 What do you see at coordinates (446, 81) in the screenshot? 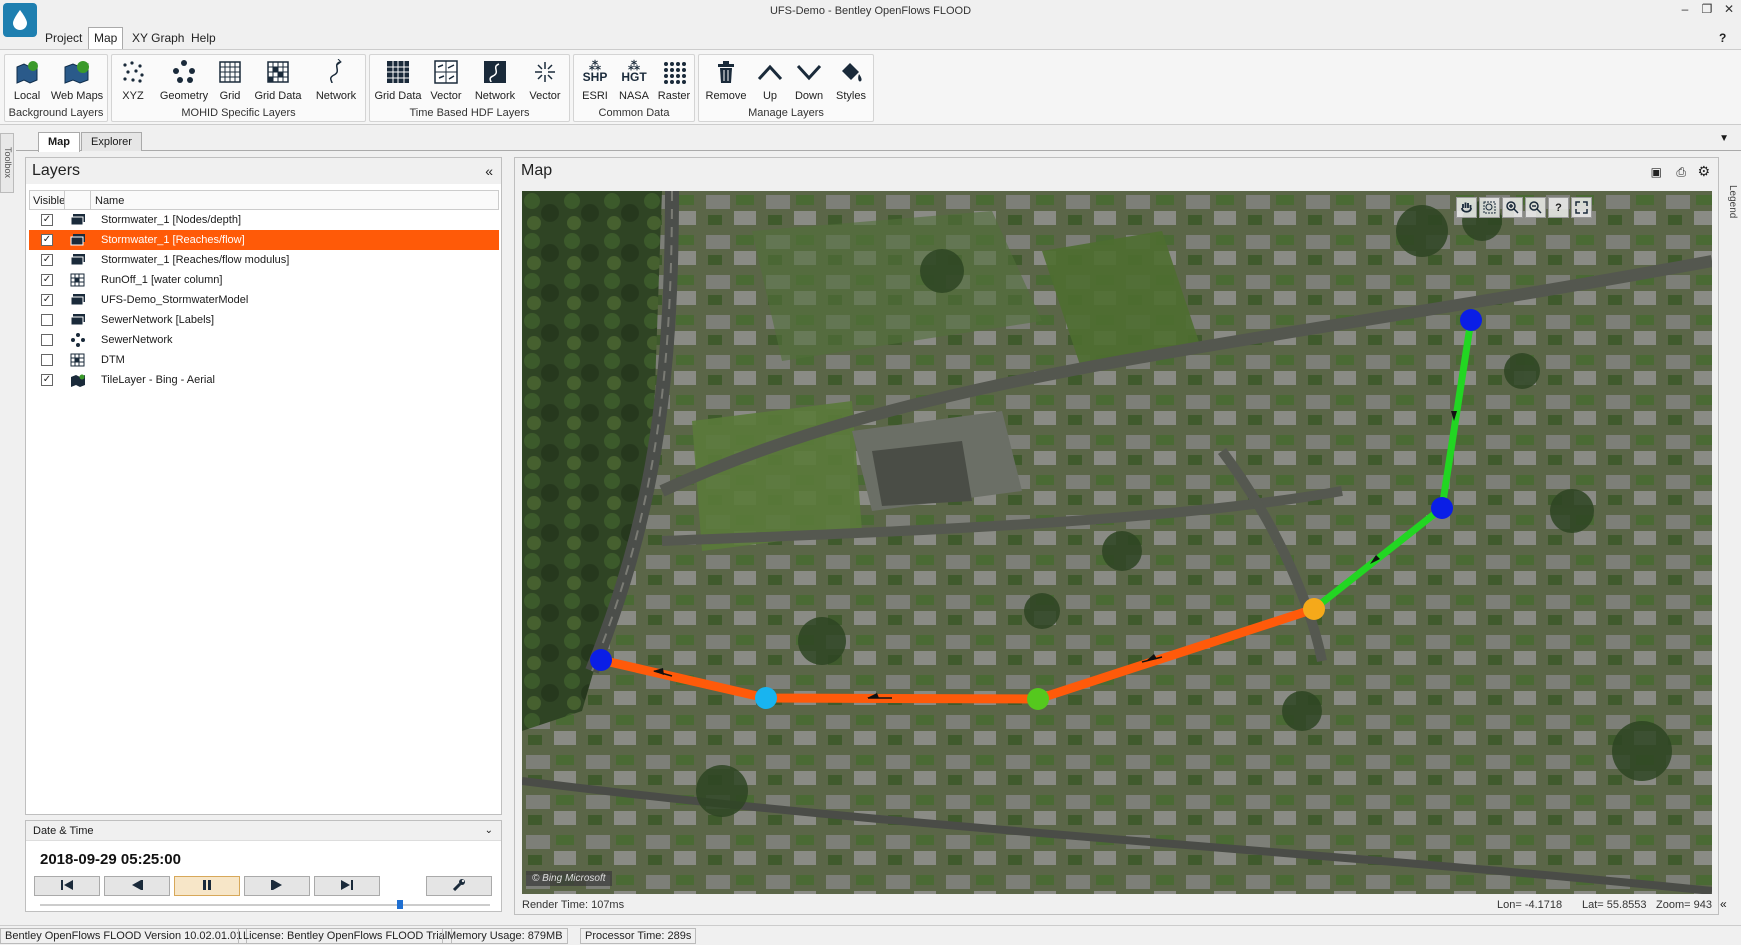
I see `hdf-vector-button: Vector` at bounding box center [446, 81].